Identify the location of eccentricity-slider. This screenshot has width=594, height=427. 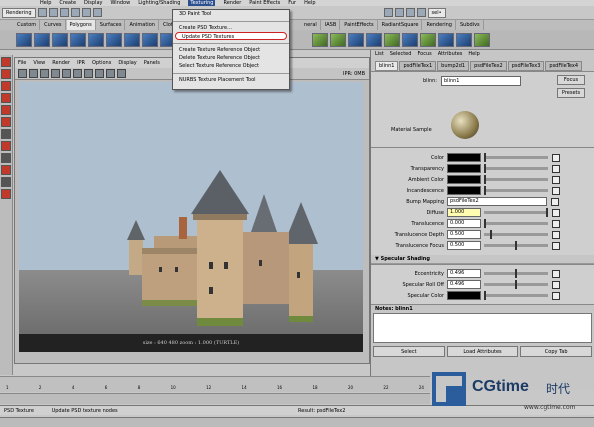
(516, 273).